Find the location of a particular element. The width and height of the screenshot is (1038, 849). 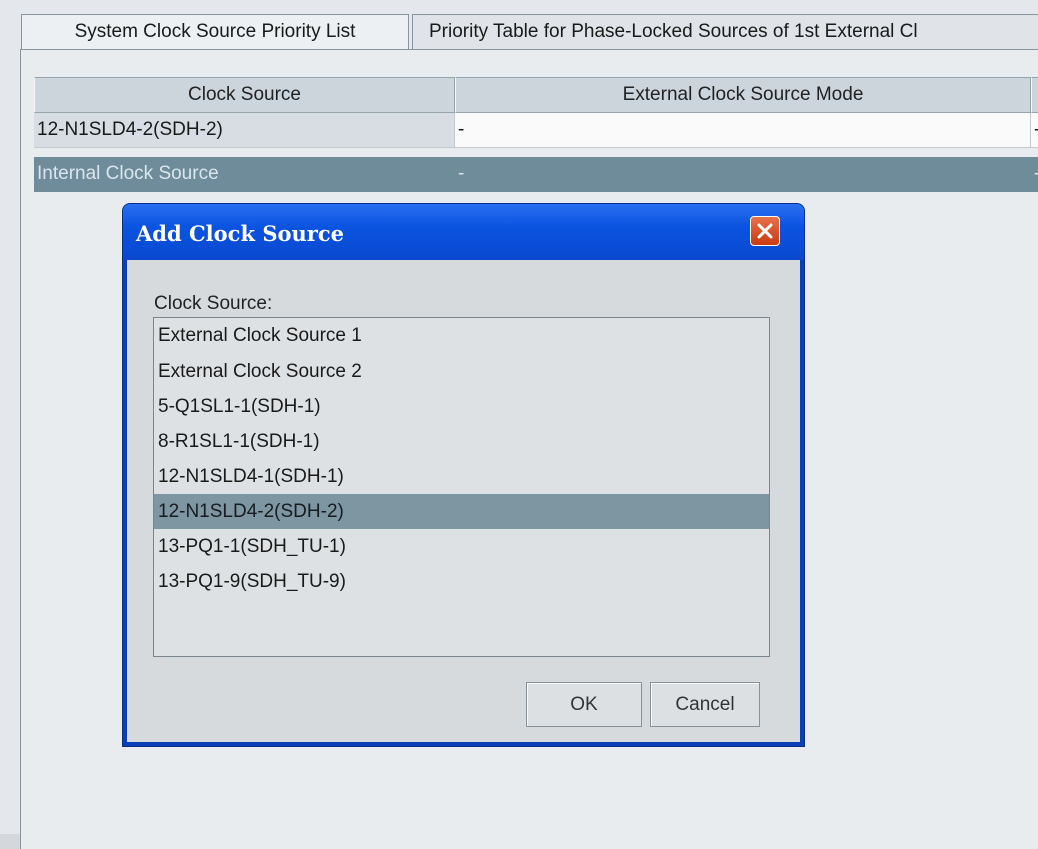

table-header: Clock Source External Clock Source Mode is located at coordinates (536, 95).